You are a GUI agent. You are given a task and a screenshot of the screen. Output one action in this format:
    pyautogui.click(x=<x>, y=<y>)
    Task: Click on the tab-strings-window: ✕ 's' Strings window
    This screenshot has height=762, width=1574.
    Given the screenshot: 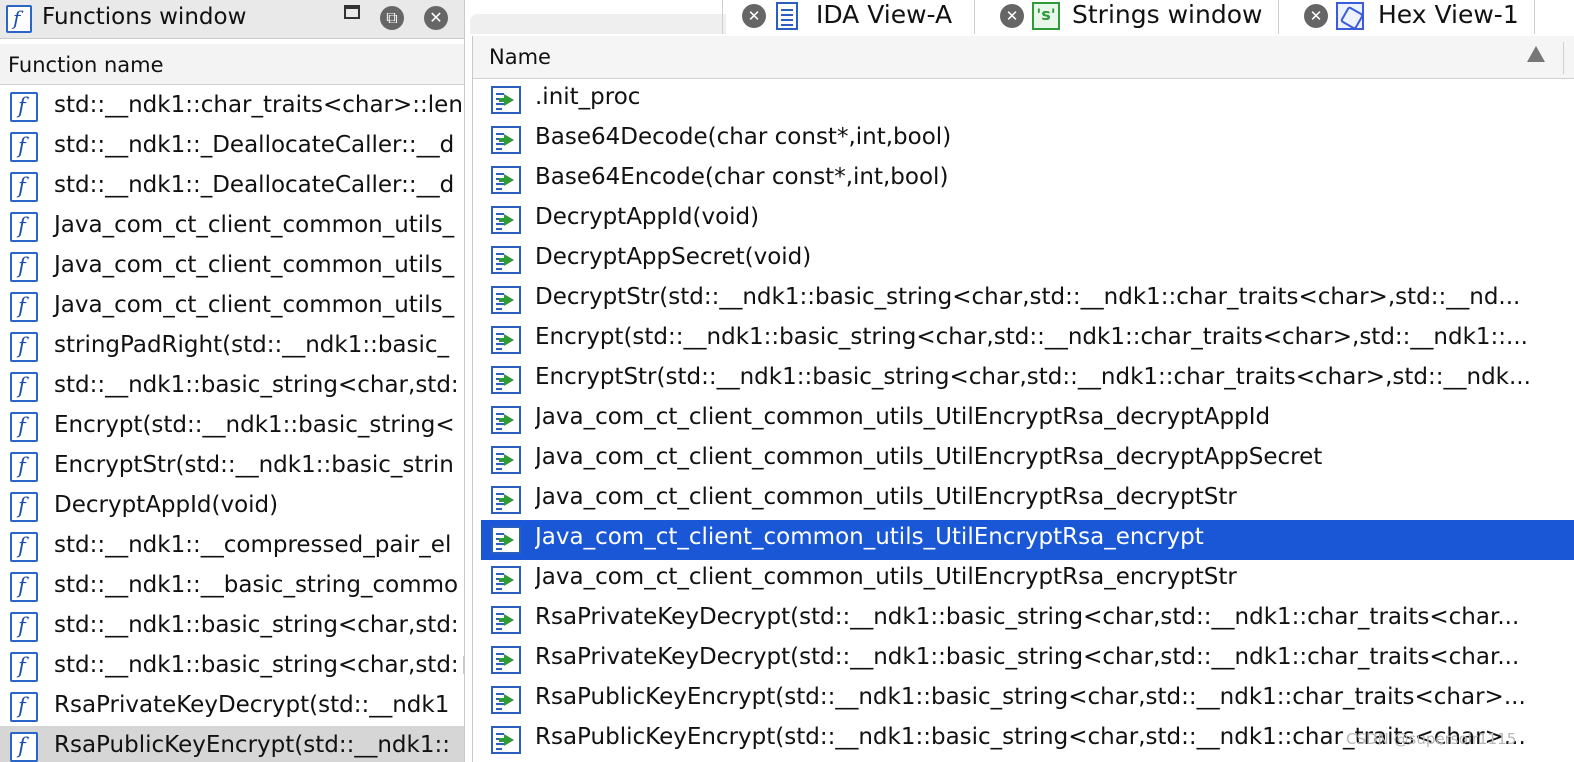 What is the action you would take?
    pyautogui.click(x=1131, y=17)
    